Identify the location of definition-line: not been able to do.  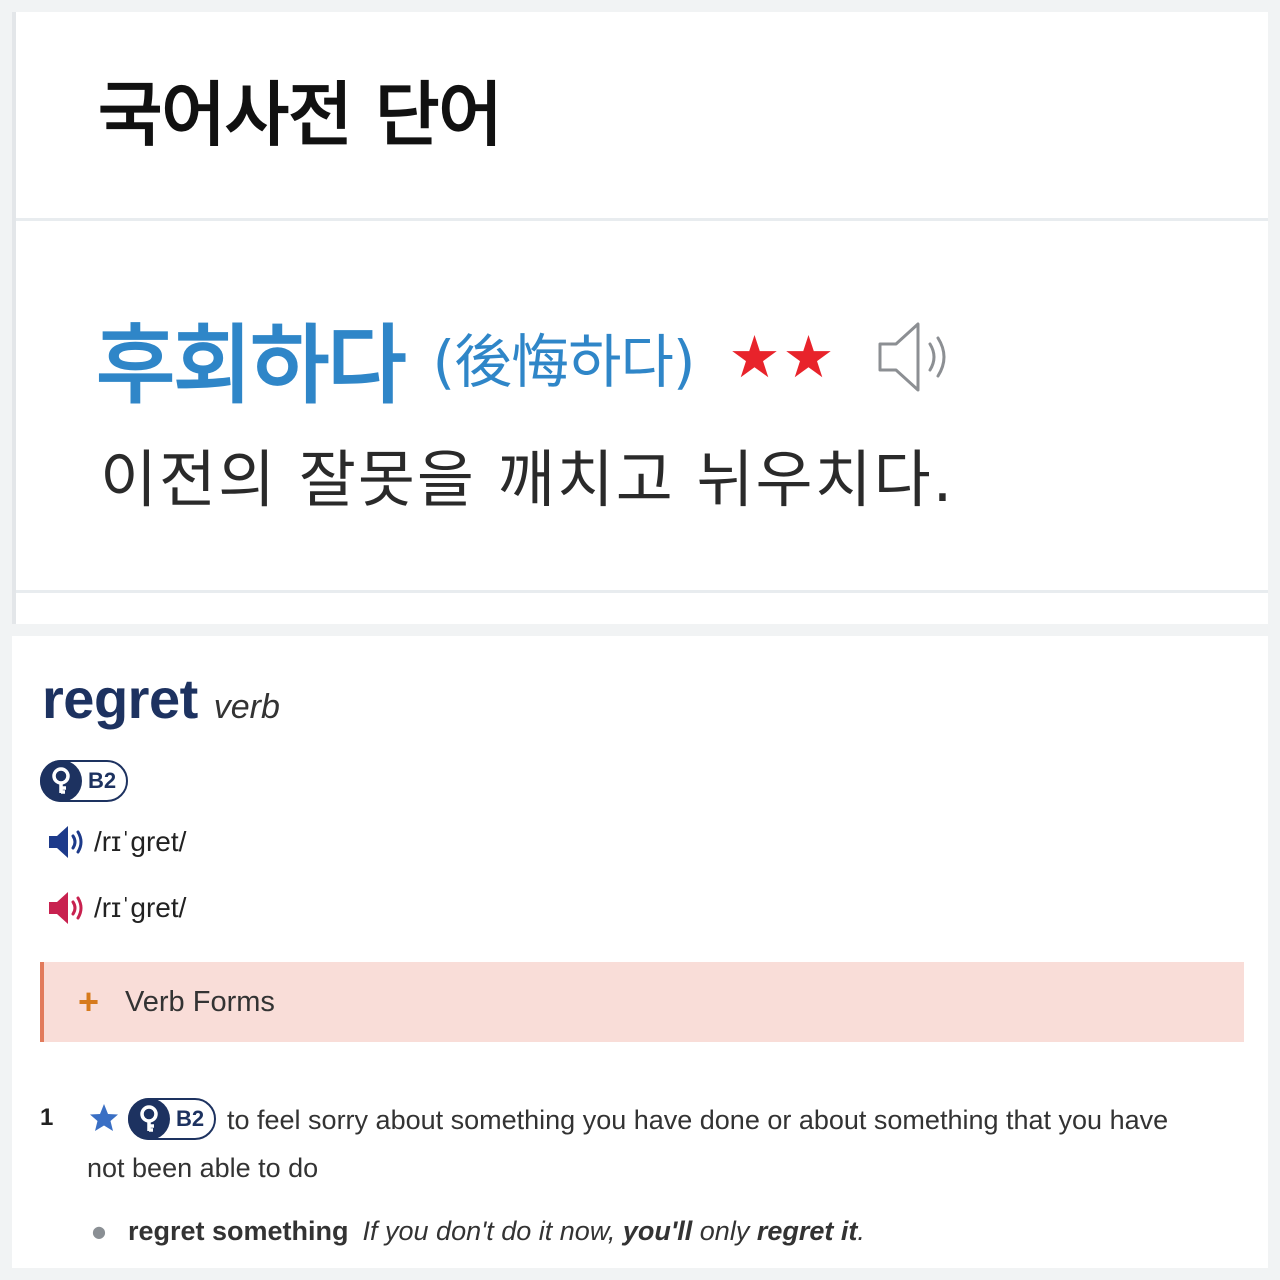
(203, 1168).